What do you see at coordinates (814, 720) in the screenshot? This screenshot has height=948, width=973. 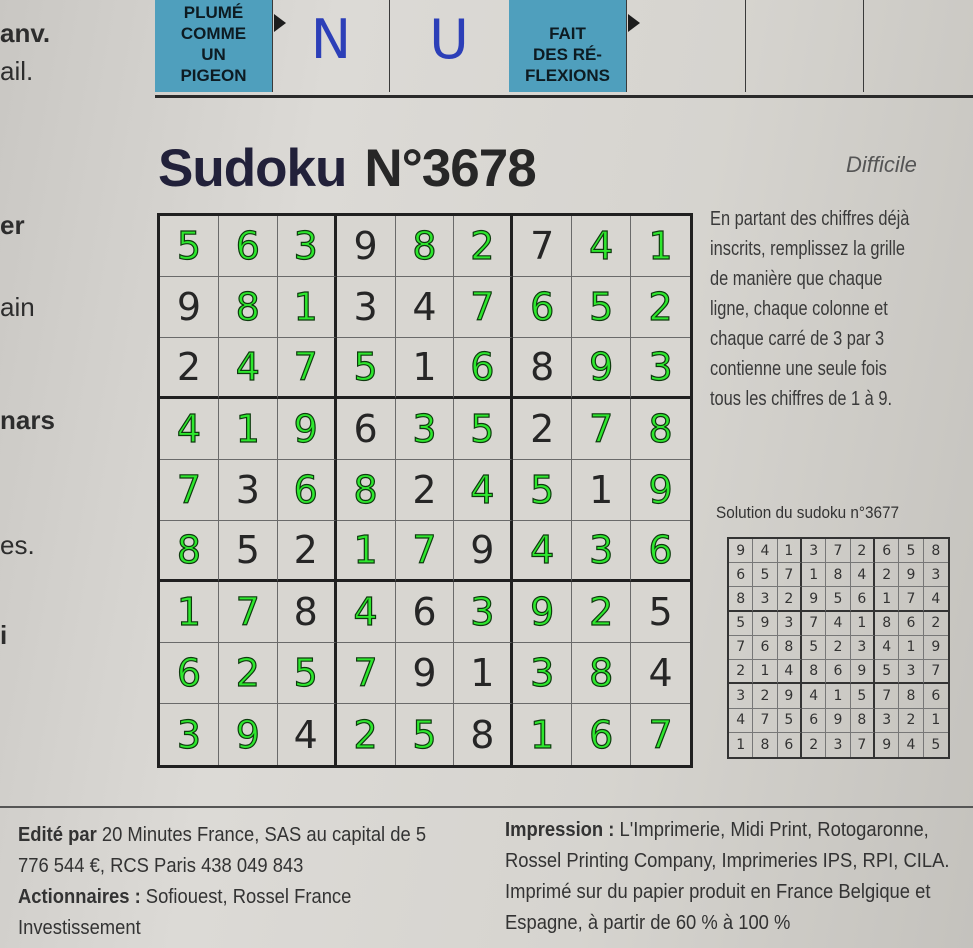 I see `solution-cell: 6` at bounding box center [814, 720].